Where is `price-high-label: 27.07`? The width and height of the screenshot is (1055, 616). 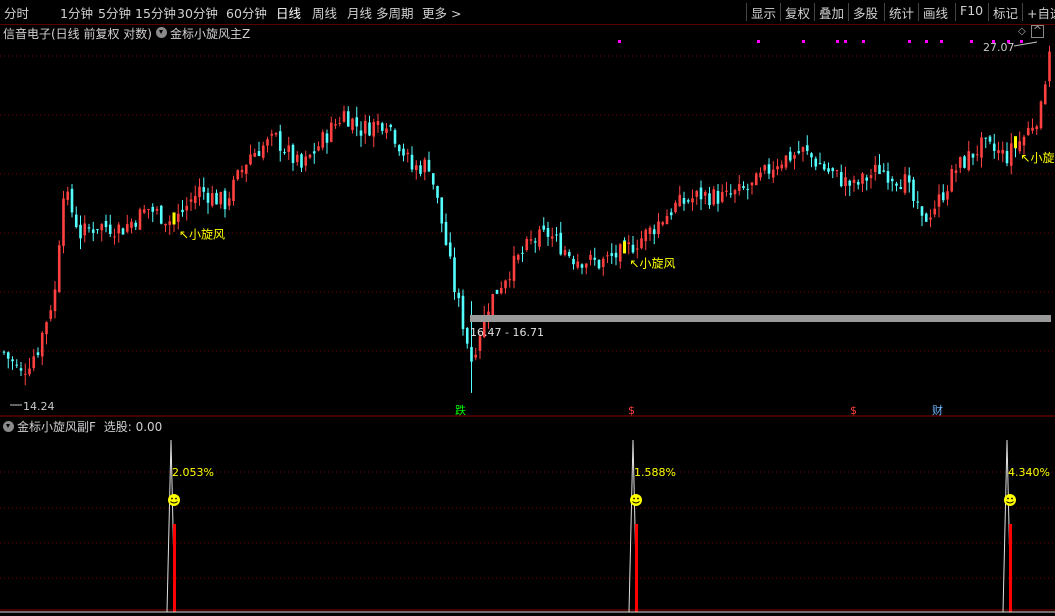
price-high-label: 27.07 is located at coordinates (999, 47).